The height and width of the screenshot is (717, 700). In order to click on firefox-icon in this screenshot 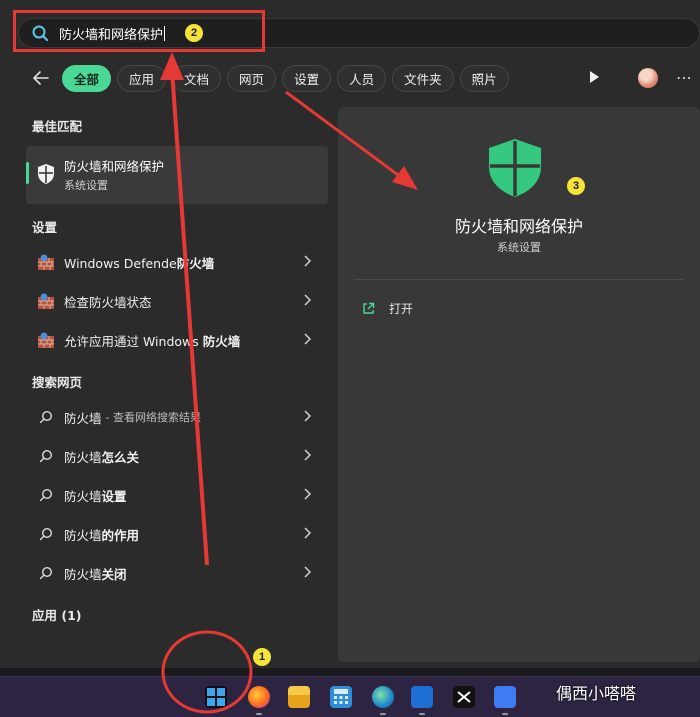, I will do `click(259, 697)`.